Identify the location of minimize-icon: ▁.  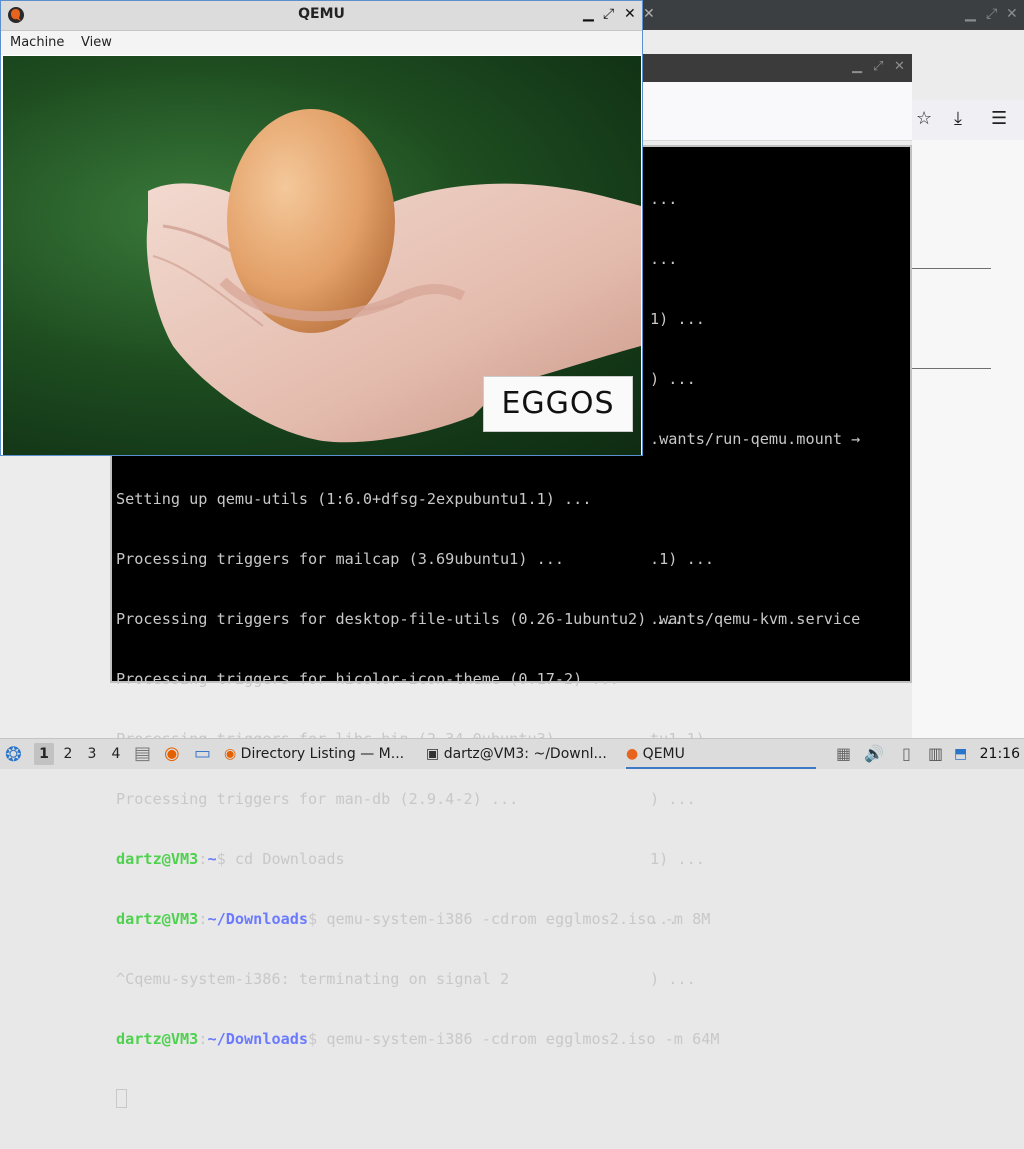
(588, 14).